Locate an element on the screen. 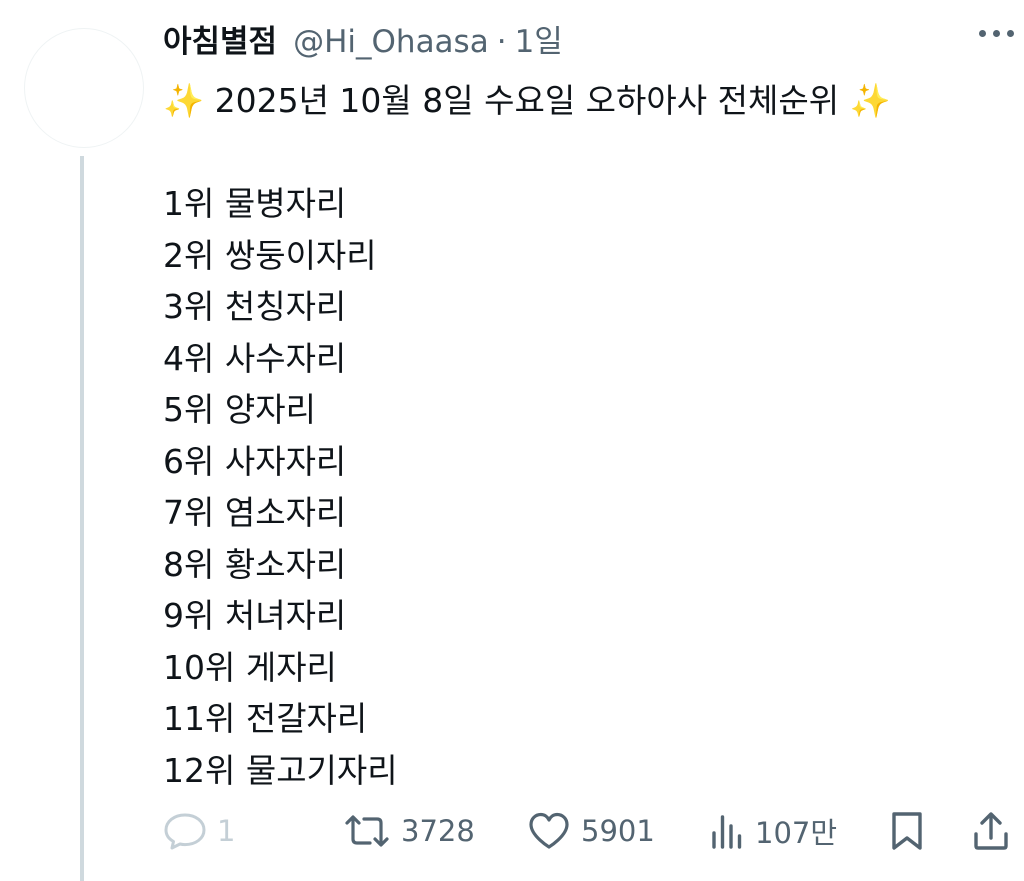 The image size is (1024, 881). bookmark-icon is located at coordinates (907, 831).